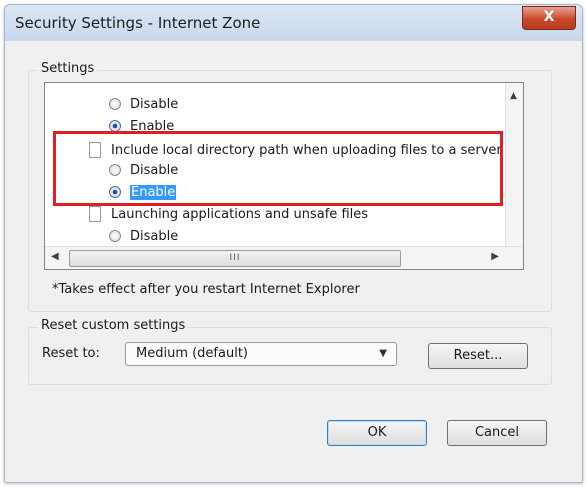  I want to click on reset-group-label: Reset custom settings, so click(113, 325).